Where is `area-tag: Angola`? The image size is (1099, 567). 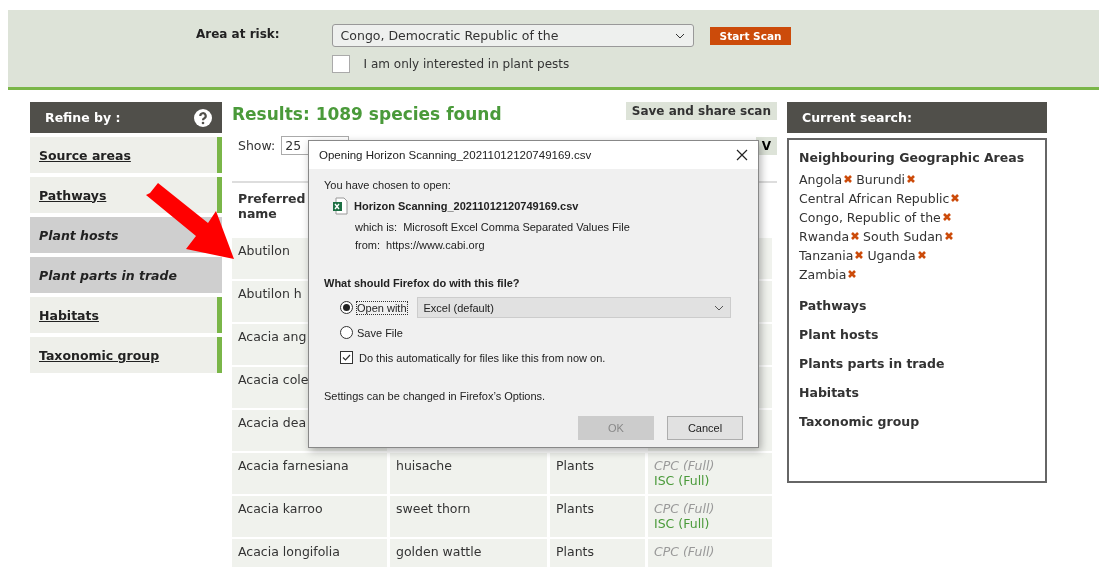
area-tag: Angola is located at coordinates (821, 179).